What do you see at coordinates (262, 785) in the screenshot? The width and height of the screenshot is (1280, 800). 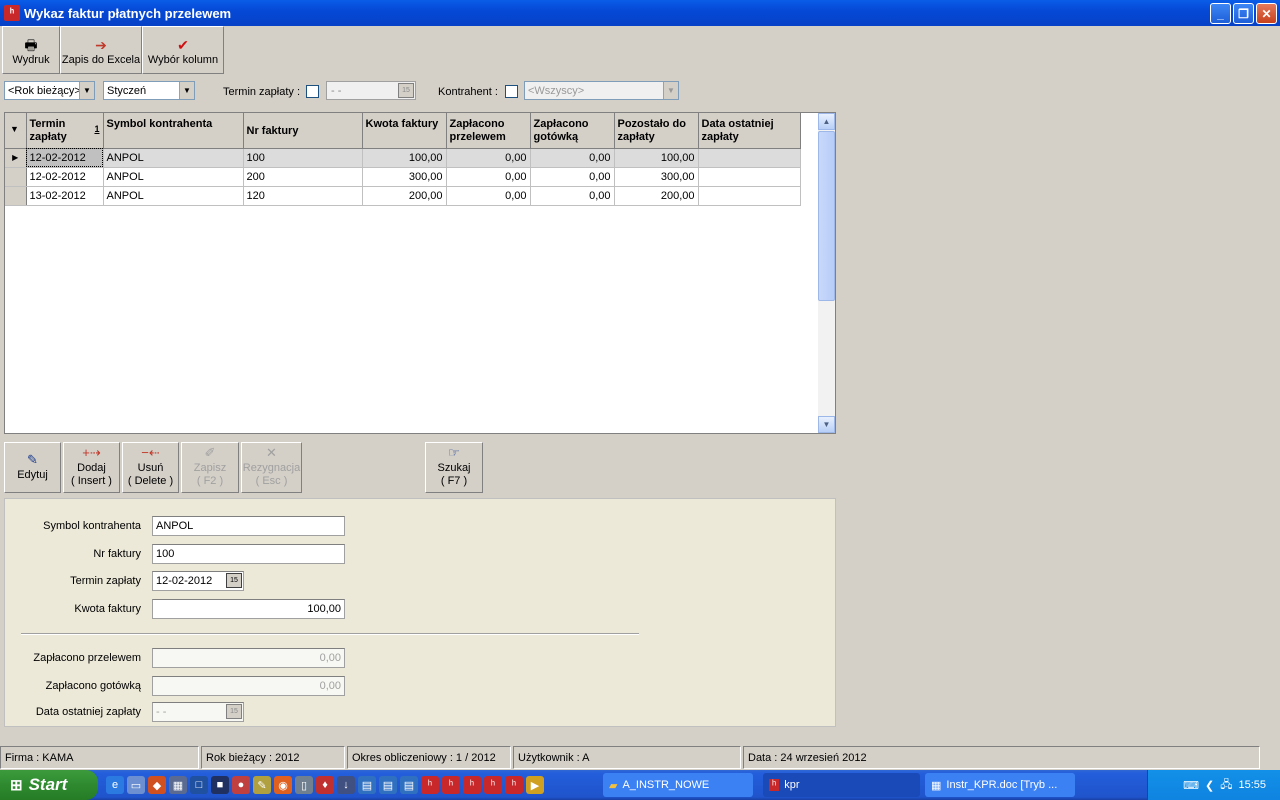 I see `tool-icon: ✎` at bounding box center [262, 785].